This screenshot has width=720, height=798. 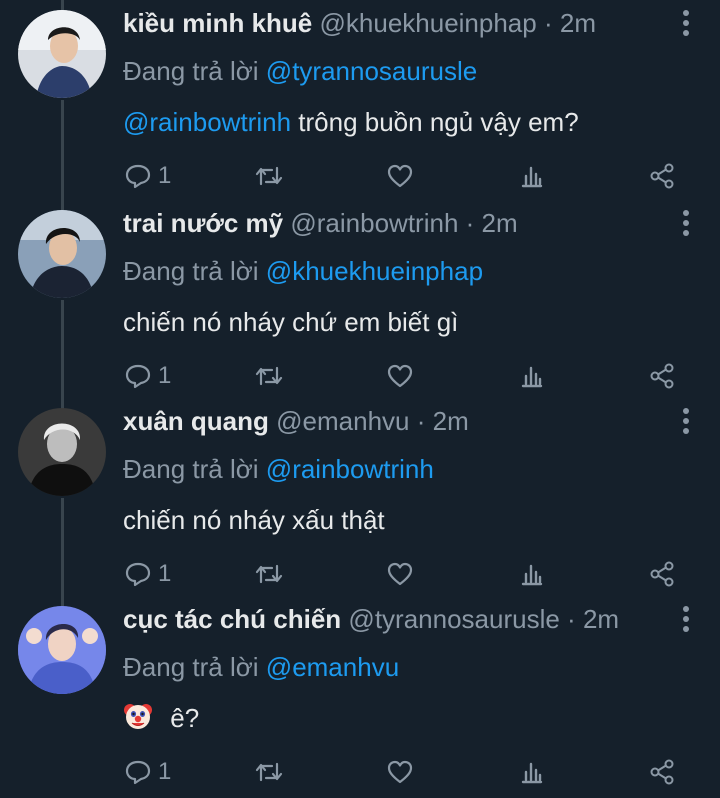 I want to click on replying-to: Đang trả lời @tyrannosaurusle, so click(x=300, y=71).